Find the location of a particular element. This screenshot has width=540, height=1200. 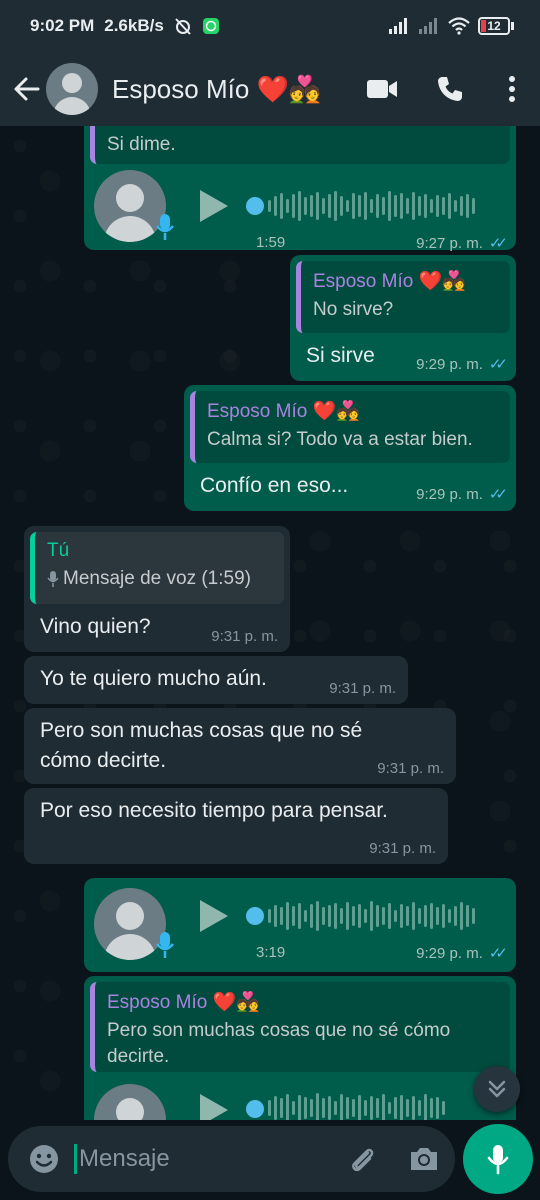

wifi-icon is located at coordinates (459, 26).